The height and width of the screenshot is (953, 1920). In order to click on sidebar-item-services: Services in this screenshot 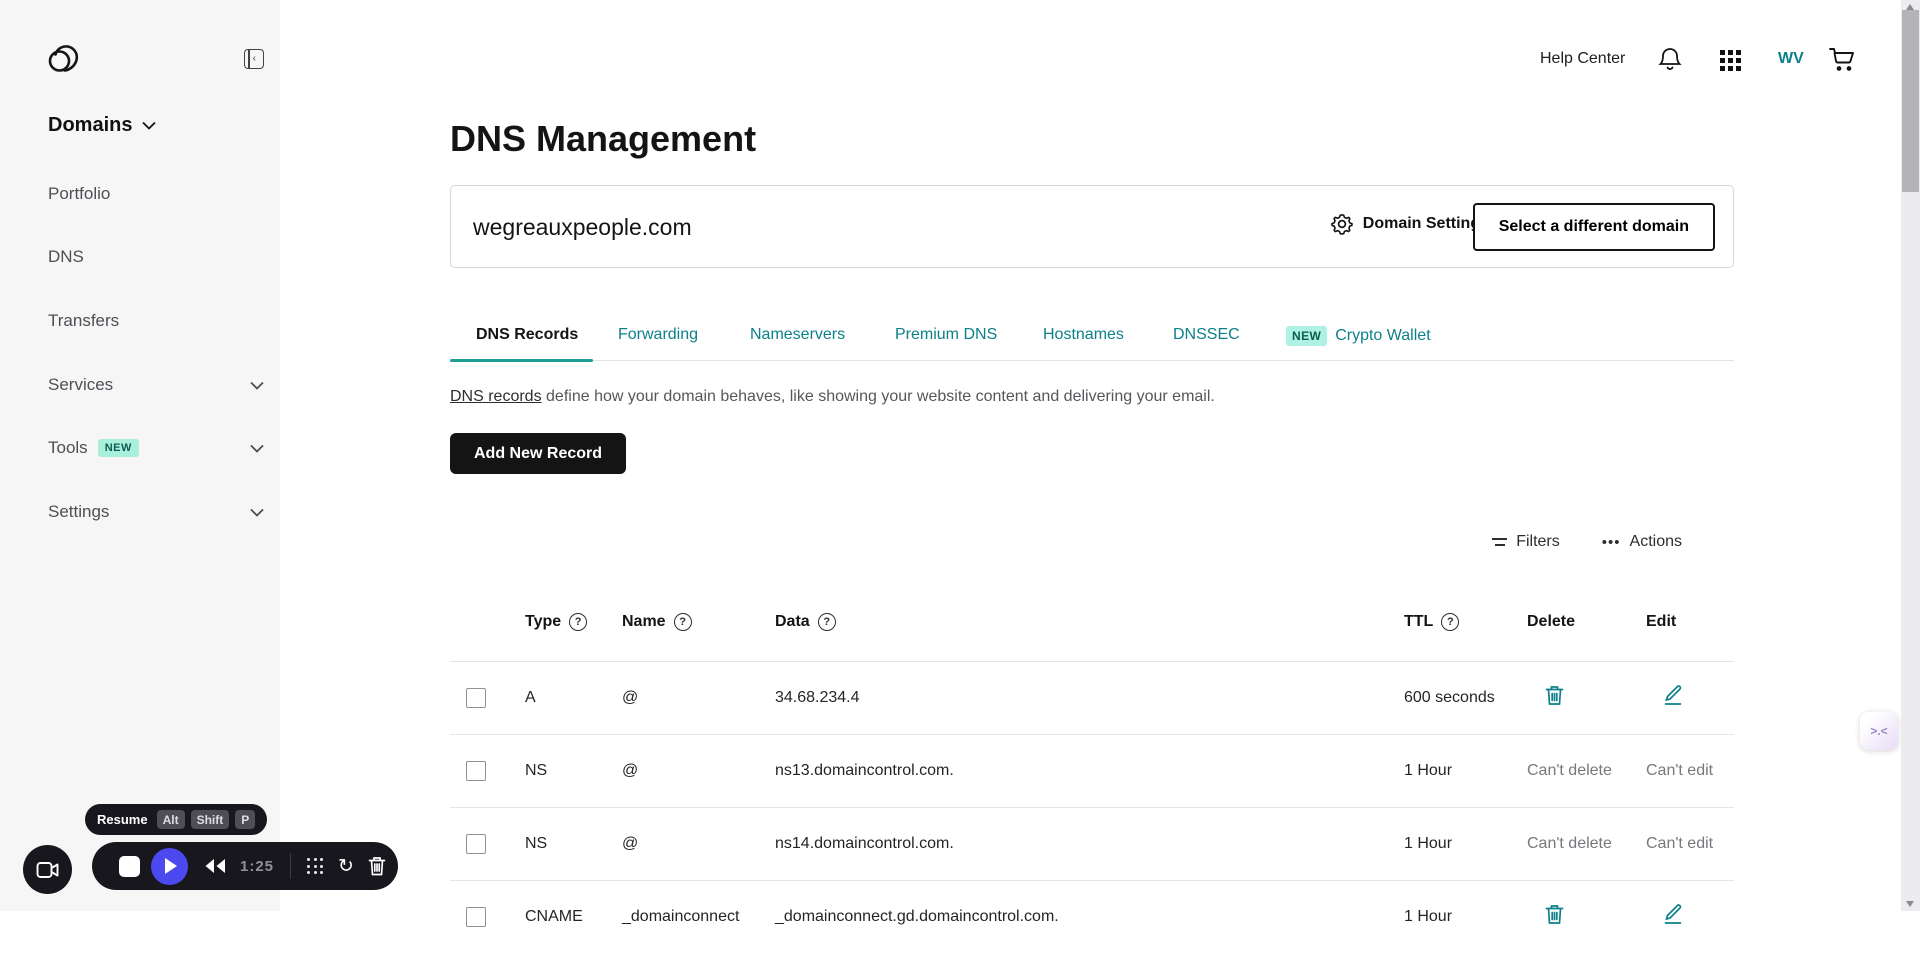, I will do `click(156, 385)`.